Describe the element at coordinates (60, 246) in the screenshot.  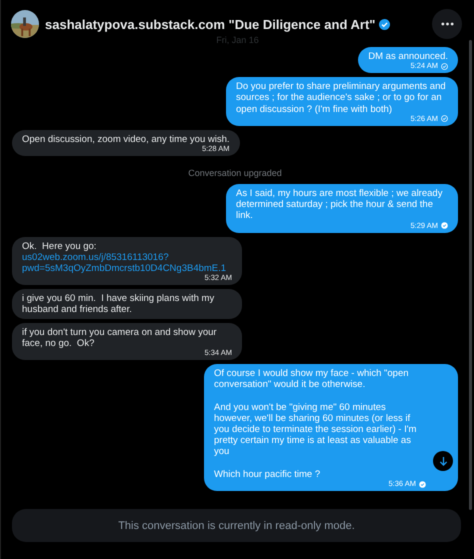
I see `message-text: Ok. Here you go:` at that location.